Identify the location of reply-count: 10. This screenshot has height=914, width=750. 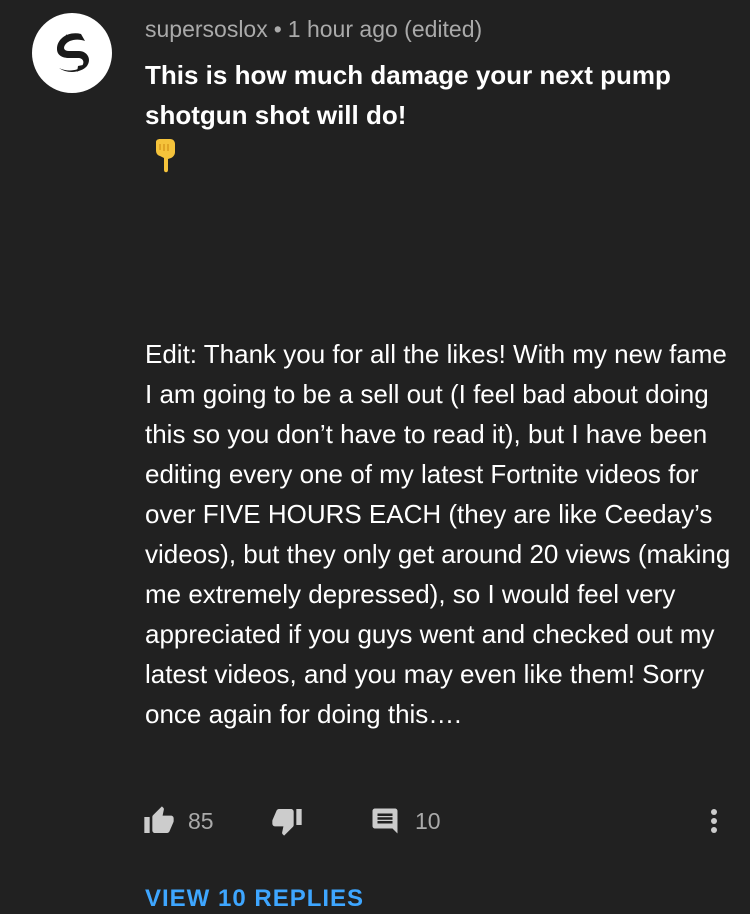
(428, 820).